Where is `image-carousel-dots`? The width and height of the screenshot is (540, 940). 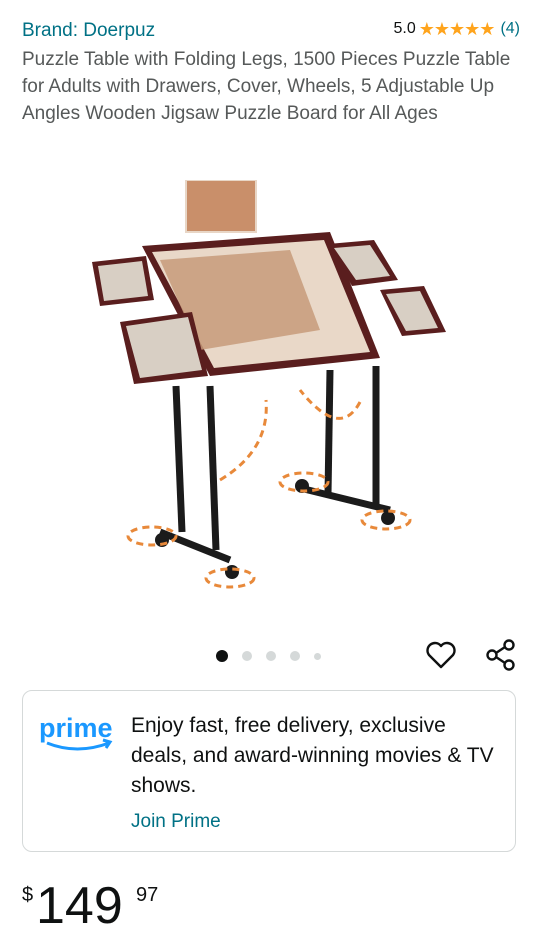 image-carousel-dots is located at coordinates (275, 656).